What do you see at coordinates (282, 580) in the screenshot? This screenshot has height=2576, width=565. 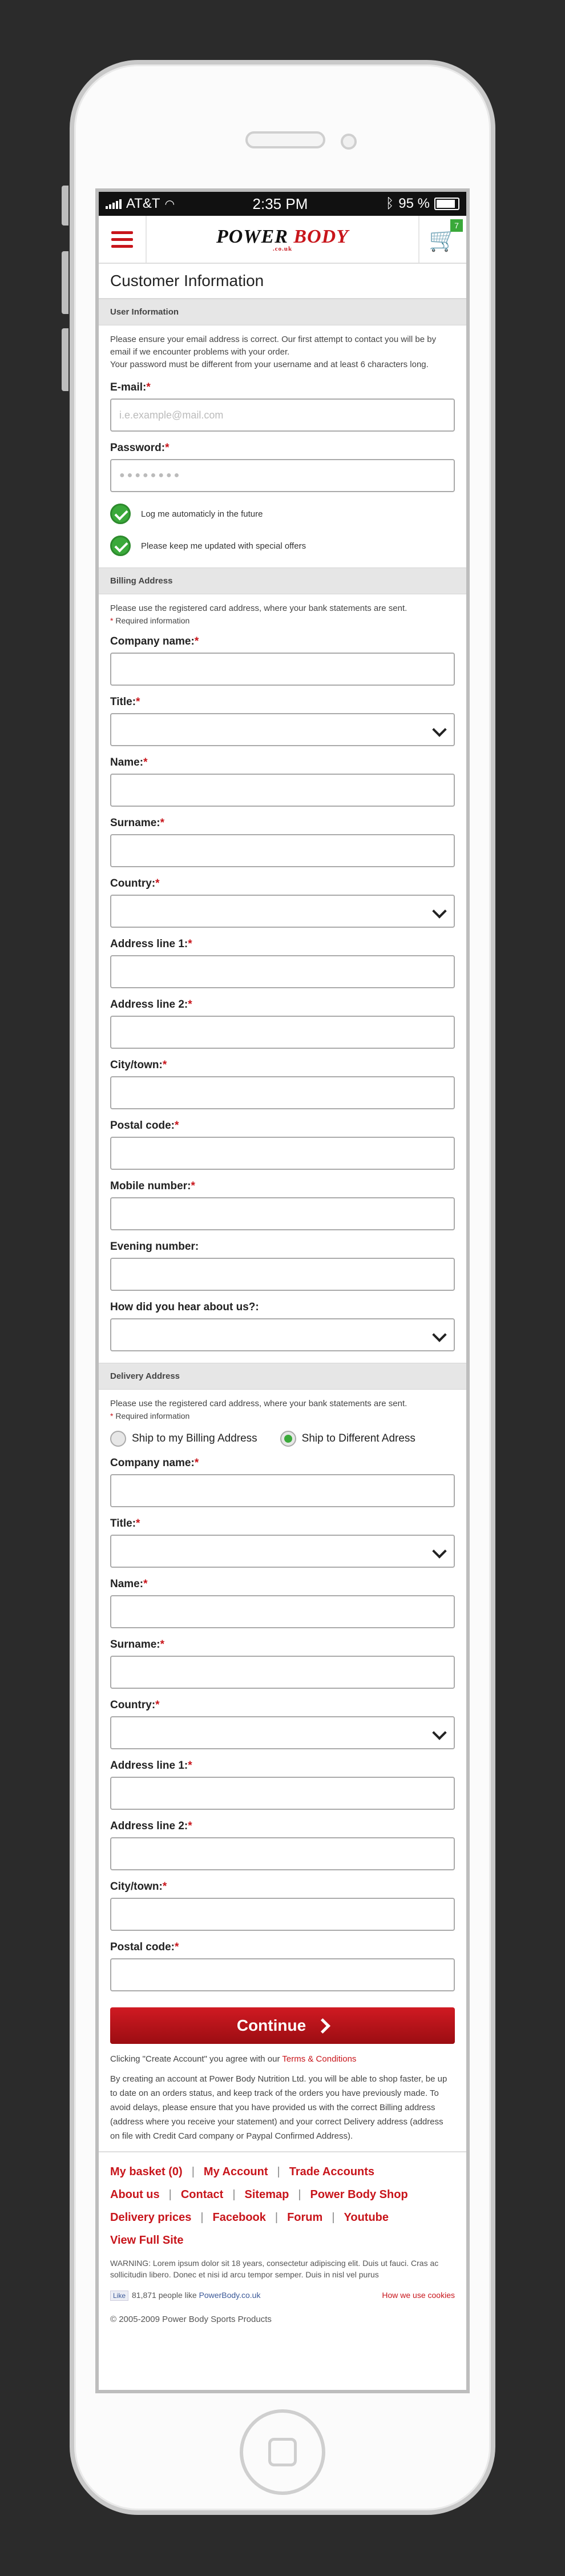 I see `billing-heading: Billing Address` at bounding box center [282, 580].